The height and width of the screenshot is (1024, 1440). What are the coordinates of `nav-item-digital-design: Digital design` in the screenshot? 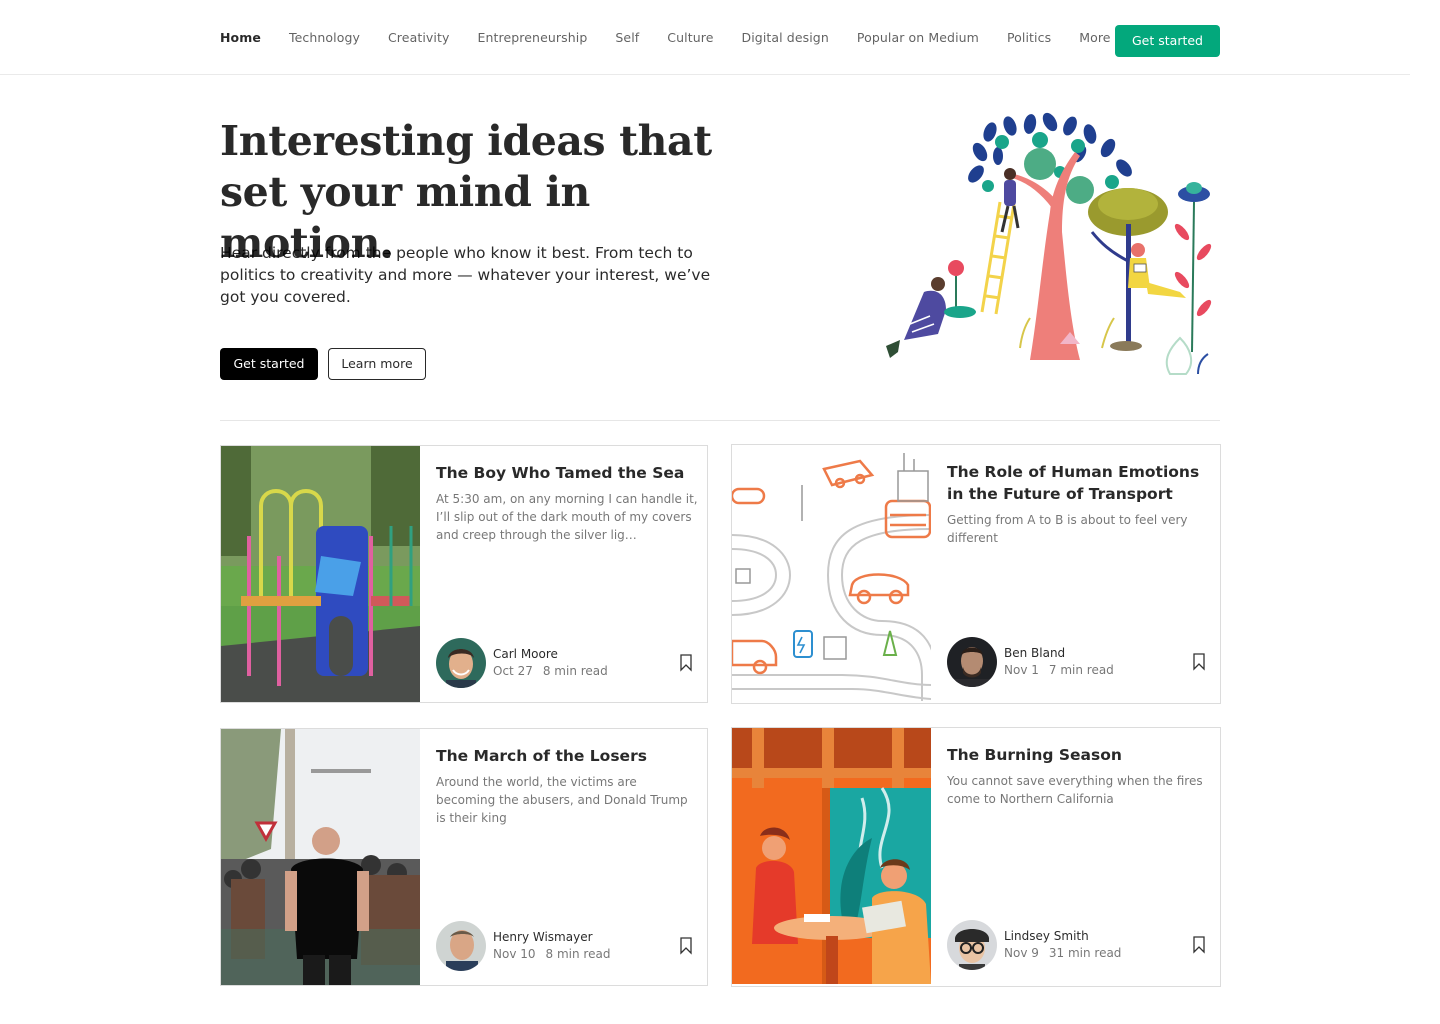 It's located at (784, 37).